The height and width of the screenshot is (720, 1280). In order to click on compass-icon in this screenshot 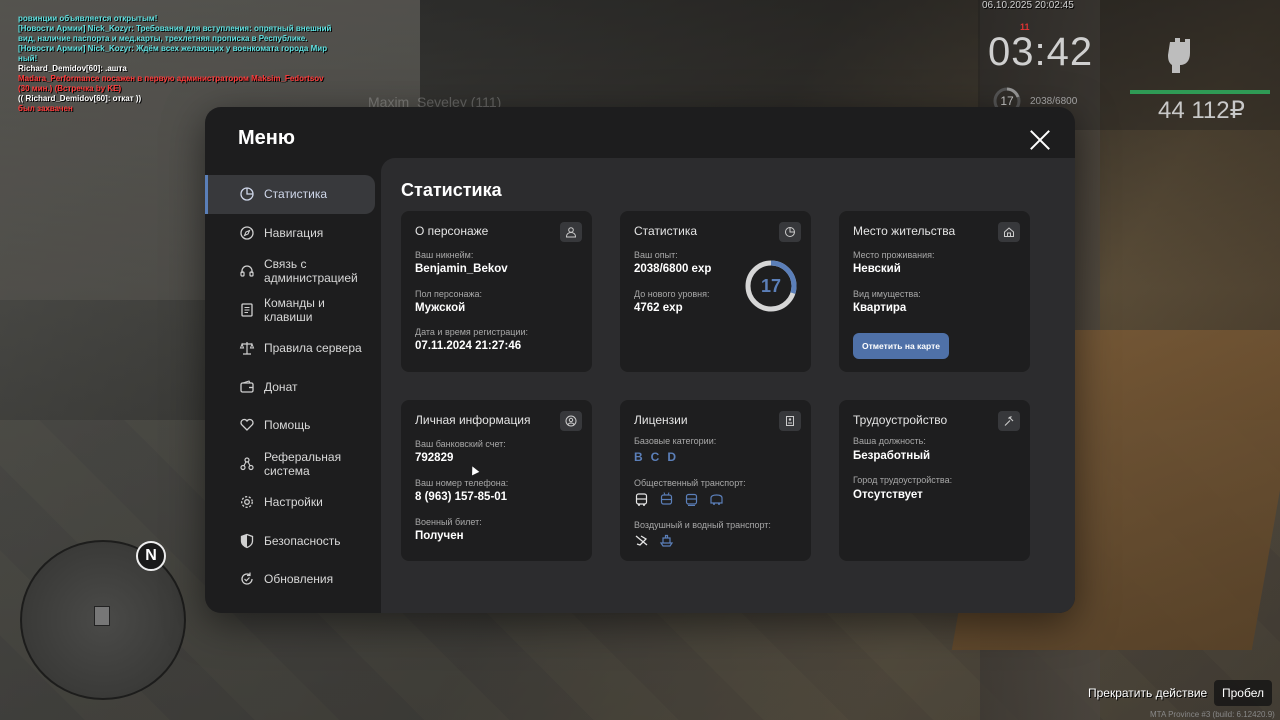, I will do `click(247, 233)`.